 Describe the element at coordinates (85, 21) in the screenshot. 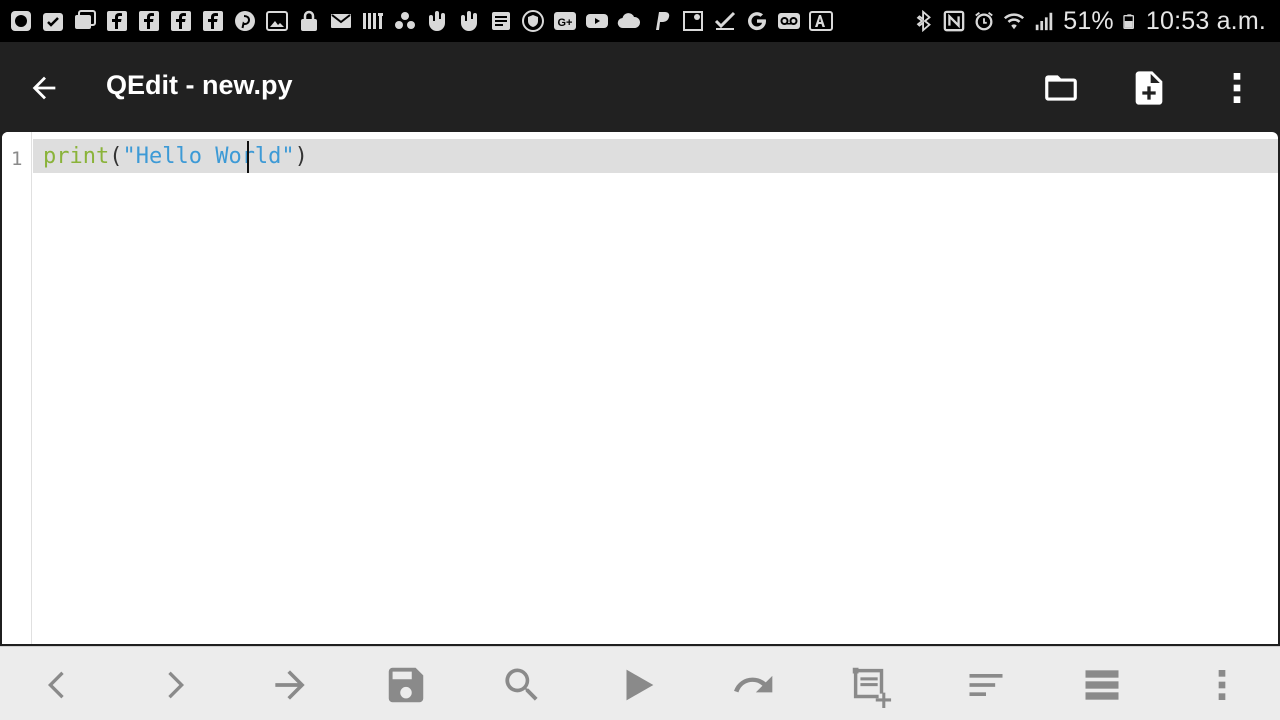

I see `slides-icon` at that location.